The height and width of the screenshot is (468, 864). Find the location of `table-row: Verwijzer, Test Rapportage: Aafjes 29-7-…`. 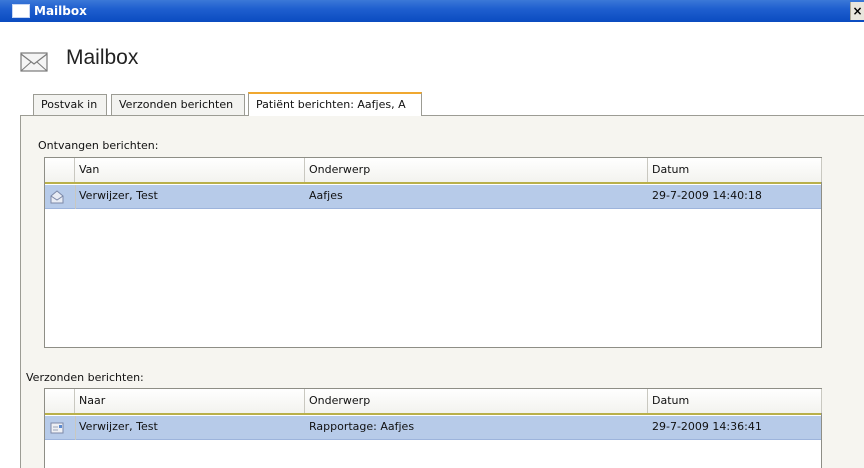

table-row: Verwijzer, Test Rapportage: Aafjes 29-7-… is located at coordinates (433, 428).